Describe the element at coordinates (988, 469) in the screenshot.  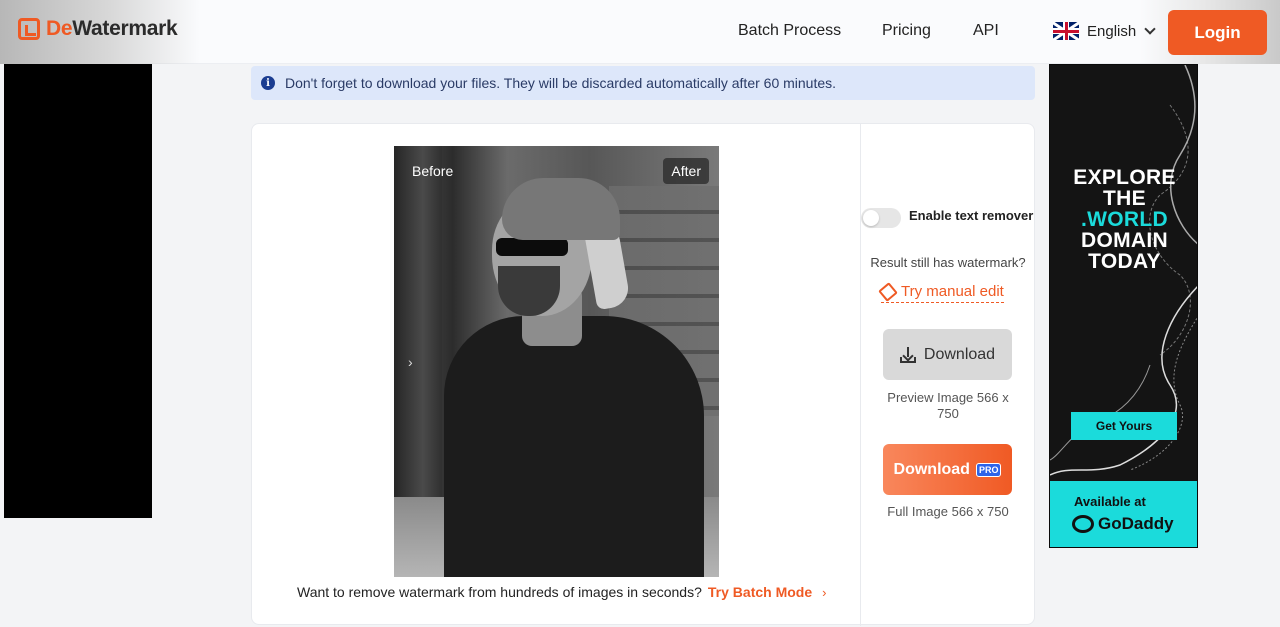
I see `pro-badge: PRO` at that location.